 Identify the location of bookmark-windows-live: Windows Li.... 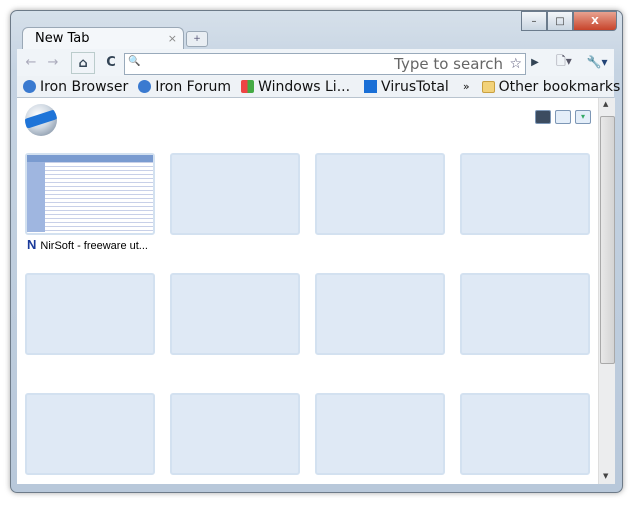
(295, 87).